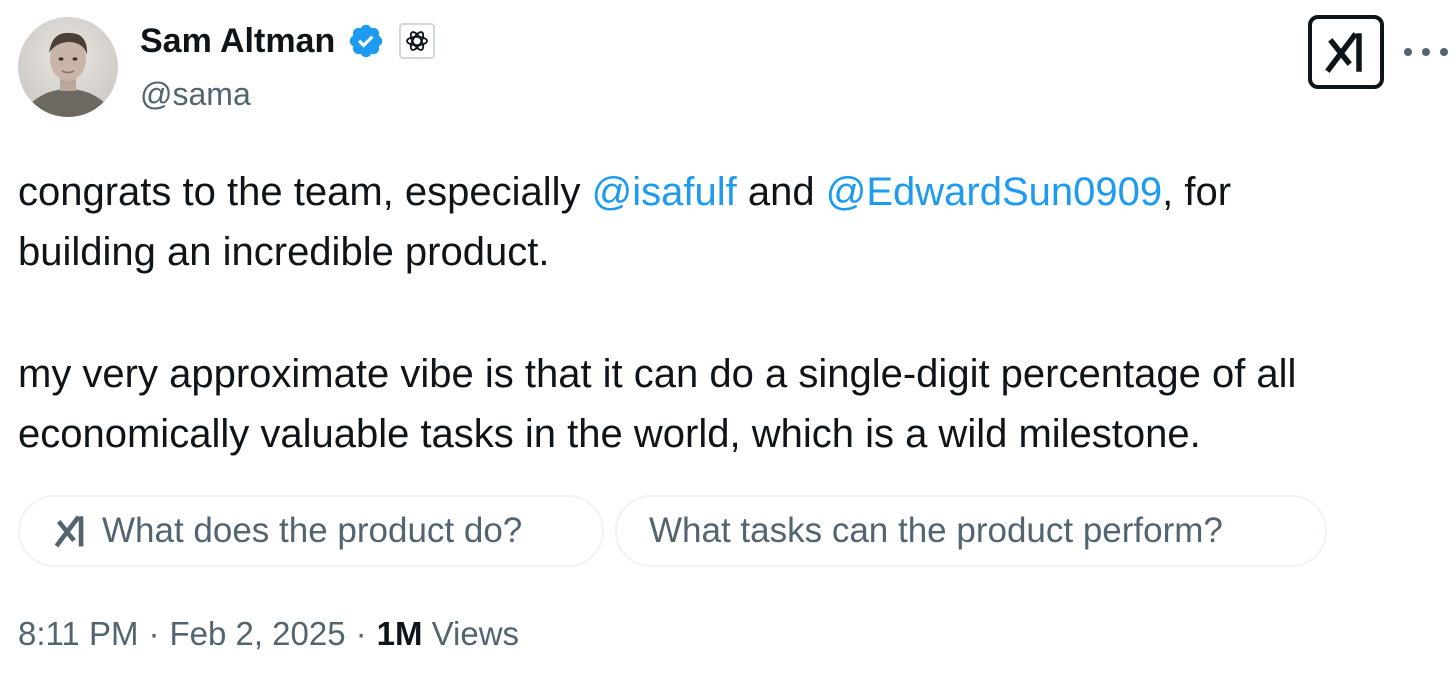  I want to click on views-count: 1M, so click(399, 633).